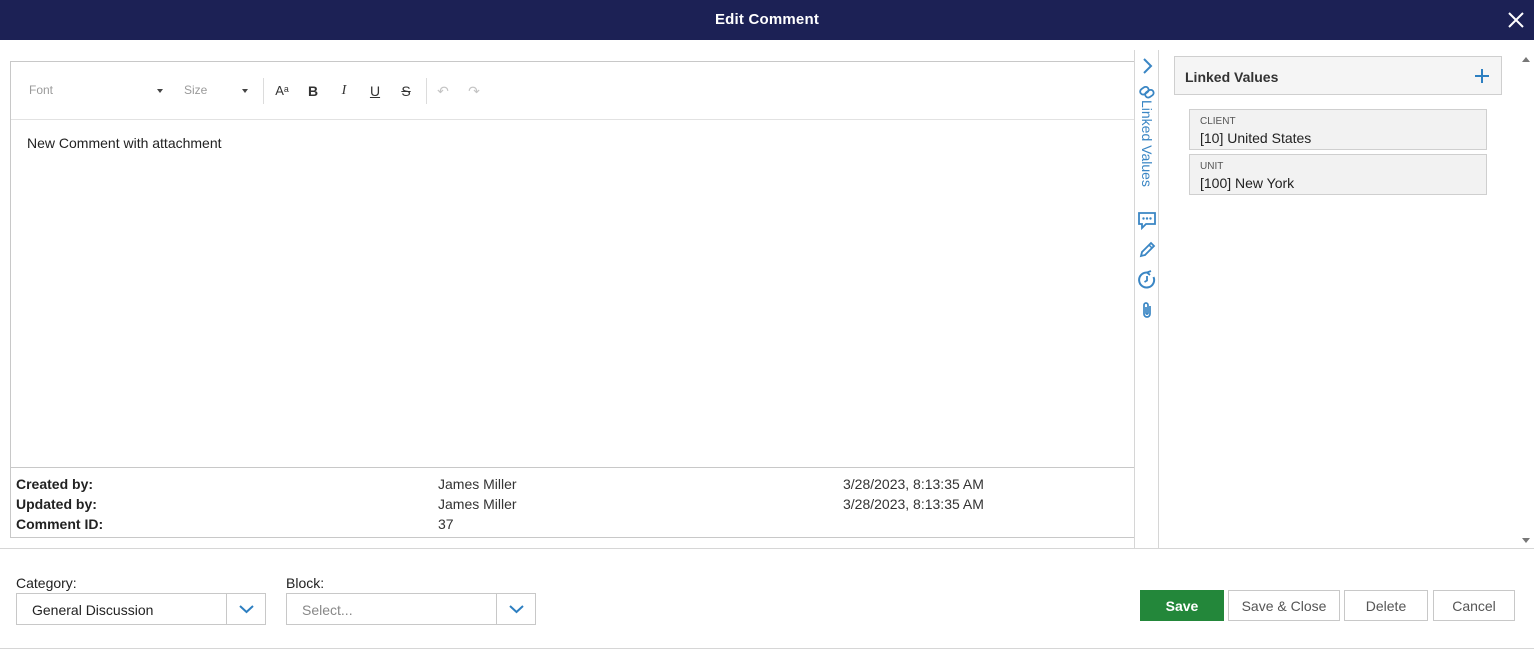  Describe the element at coordinates (1147, 220) in the screenshot. I see `comment-icon` at that location.